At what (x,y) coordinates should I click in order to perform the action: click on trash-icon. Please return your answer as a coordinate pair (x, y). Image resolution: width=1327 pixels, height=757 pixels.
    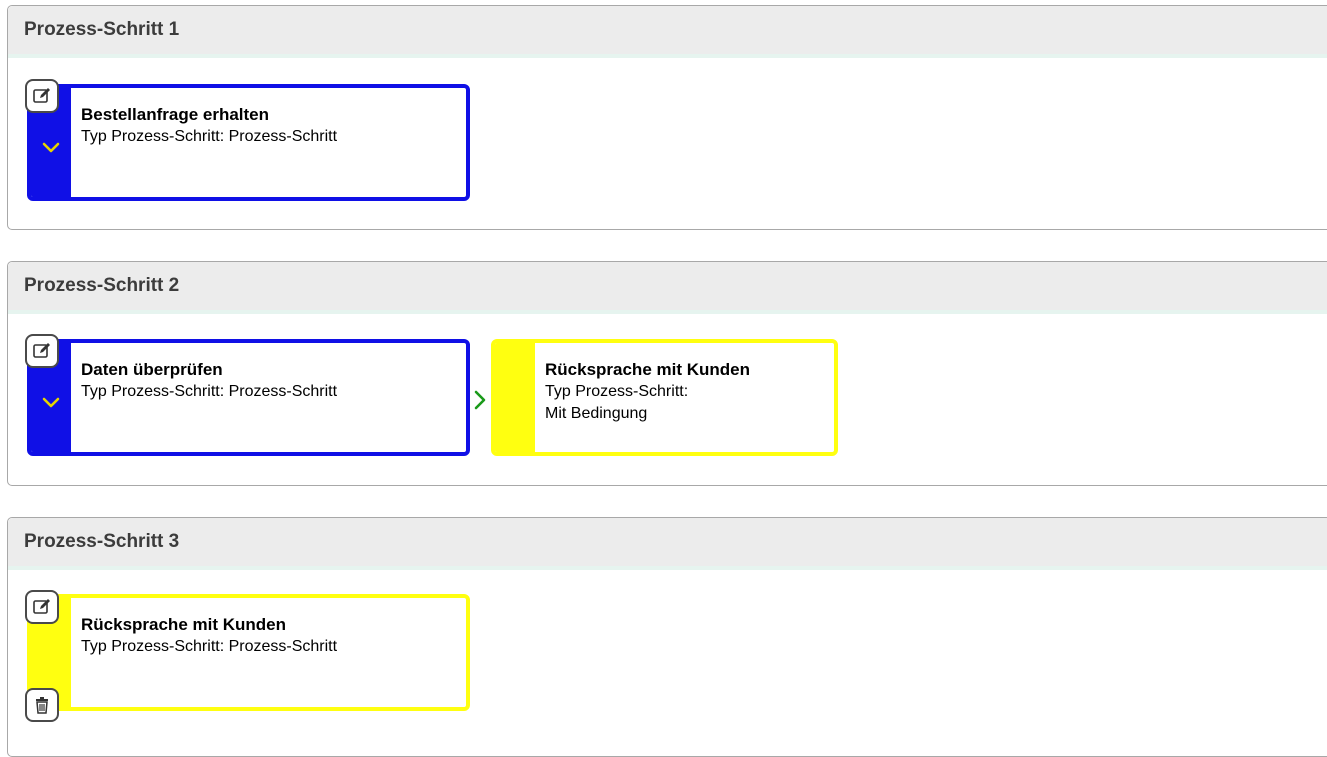
    Looking at the image, I should click on (42, 705).